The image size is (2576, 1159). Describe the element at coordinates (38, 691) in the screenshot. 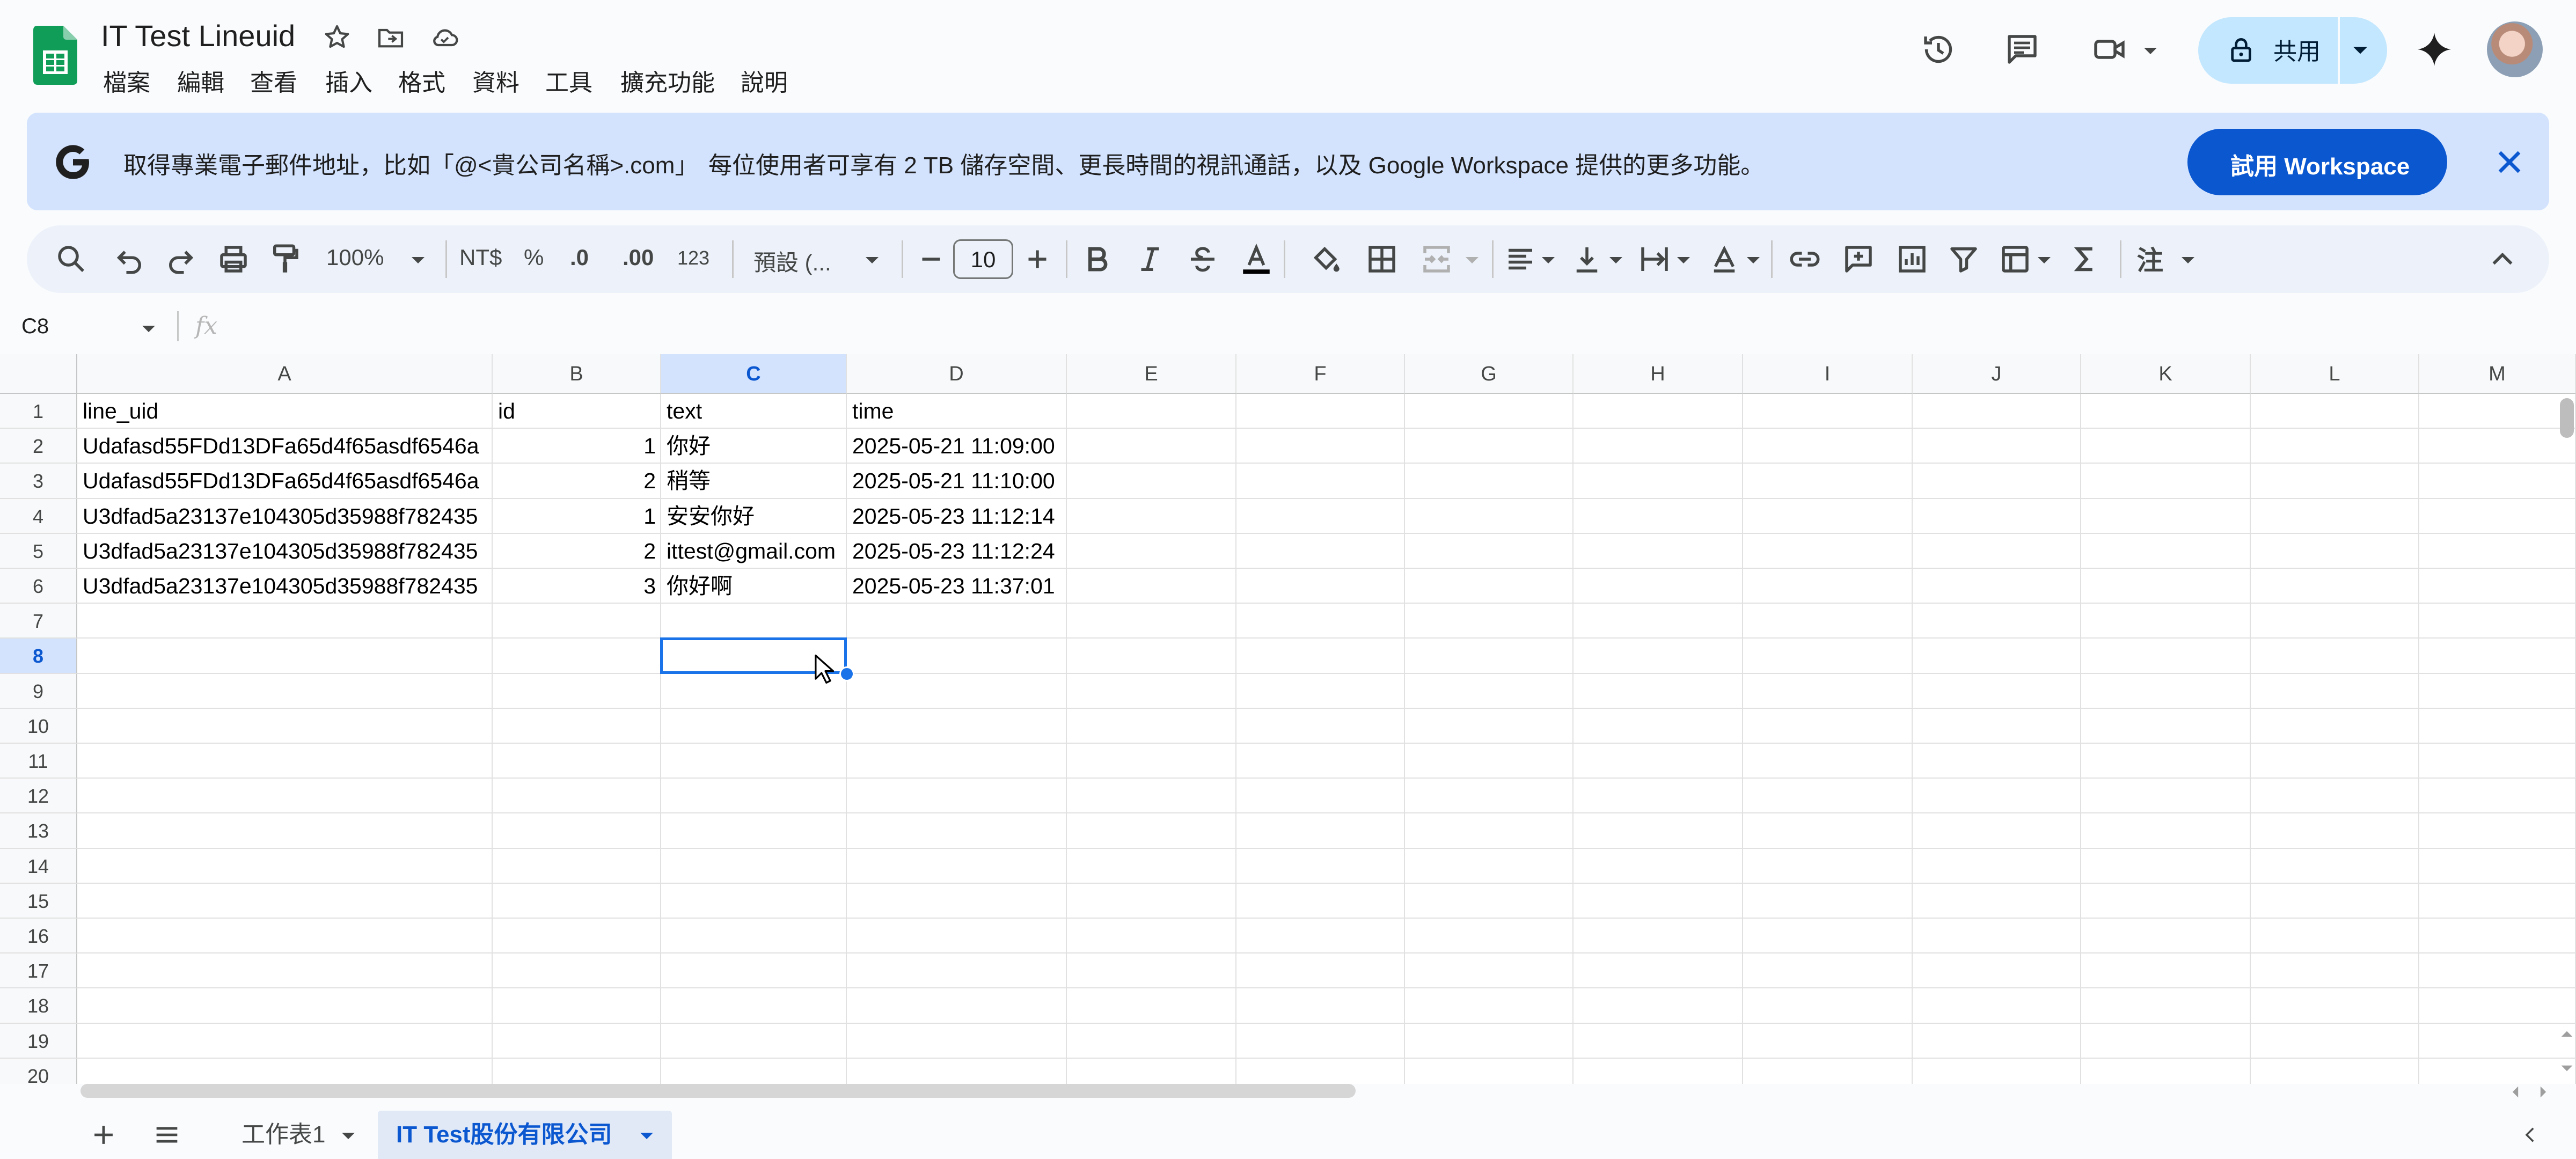

I see `row-header-9: 9` at that location.